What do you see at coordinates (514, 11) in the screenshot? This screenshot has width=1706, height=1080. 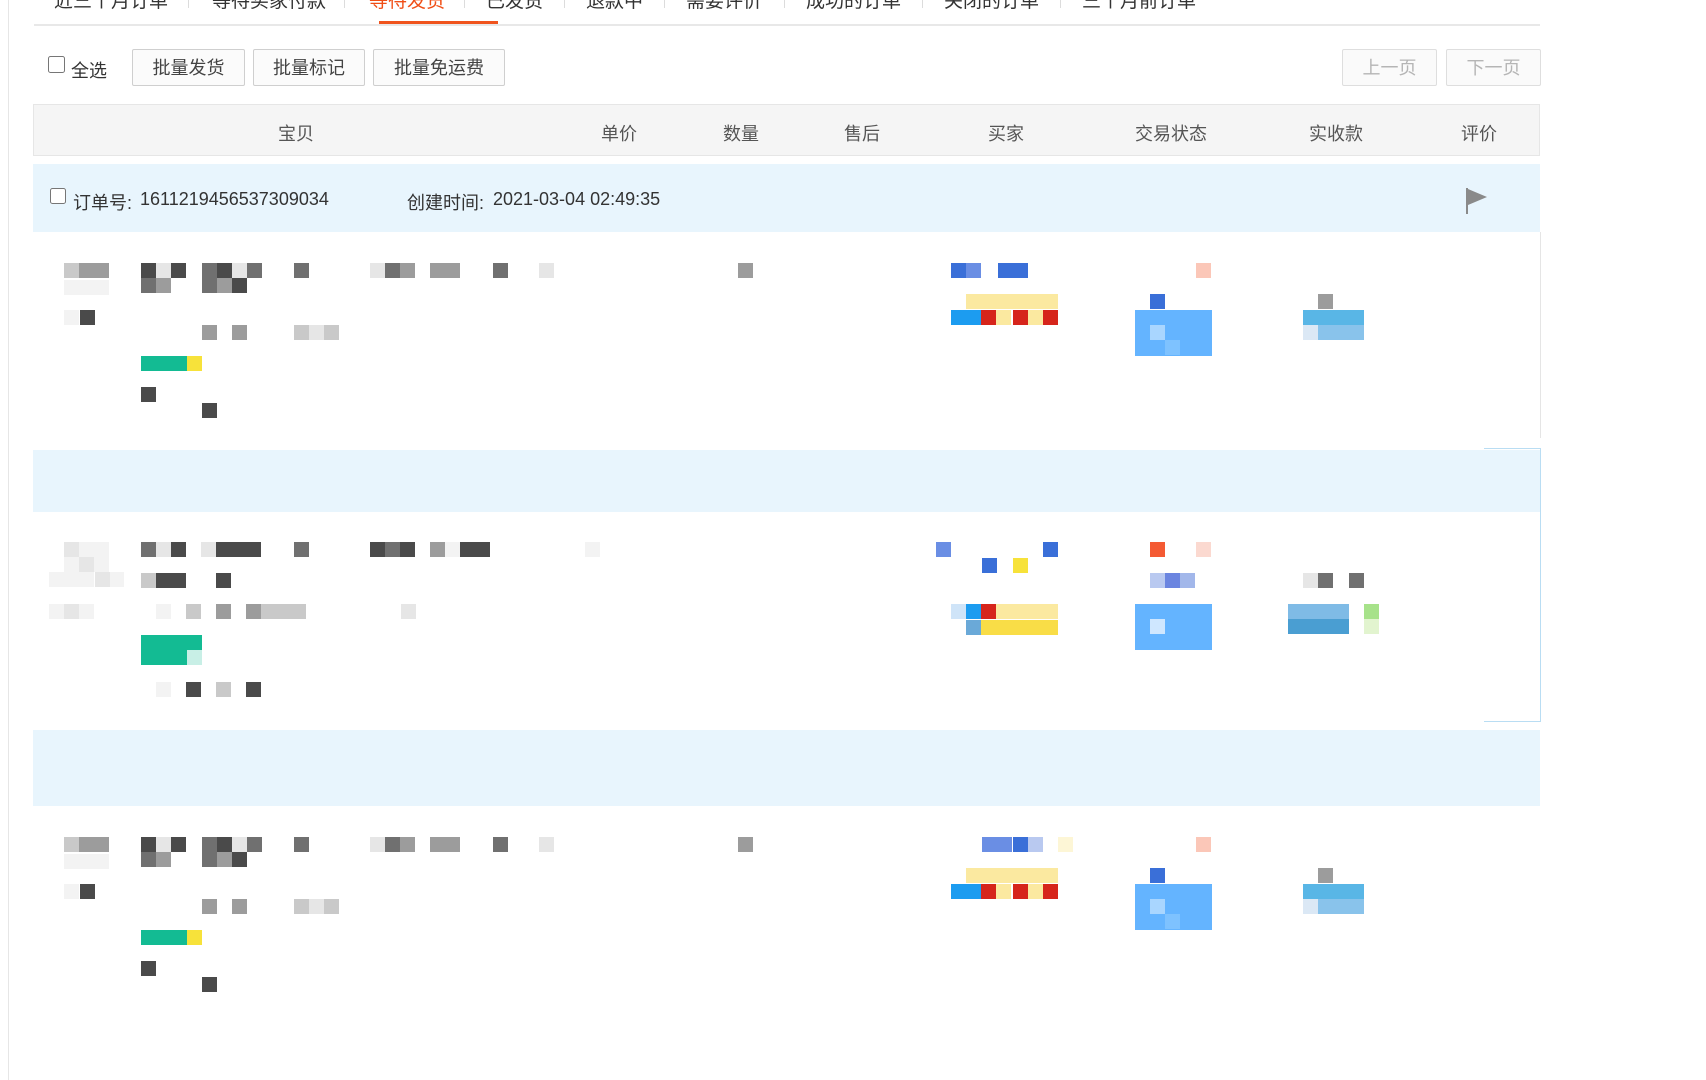 I see `tab-shipped: 已发货` at bounding box center [514, 11].